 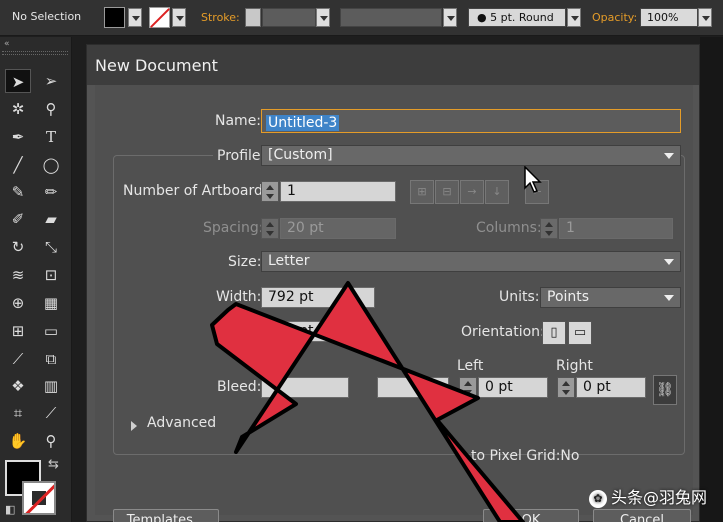 I want to click on size-select: Letter, so click(x=471, y=261).